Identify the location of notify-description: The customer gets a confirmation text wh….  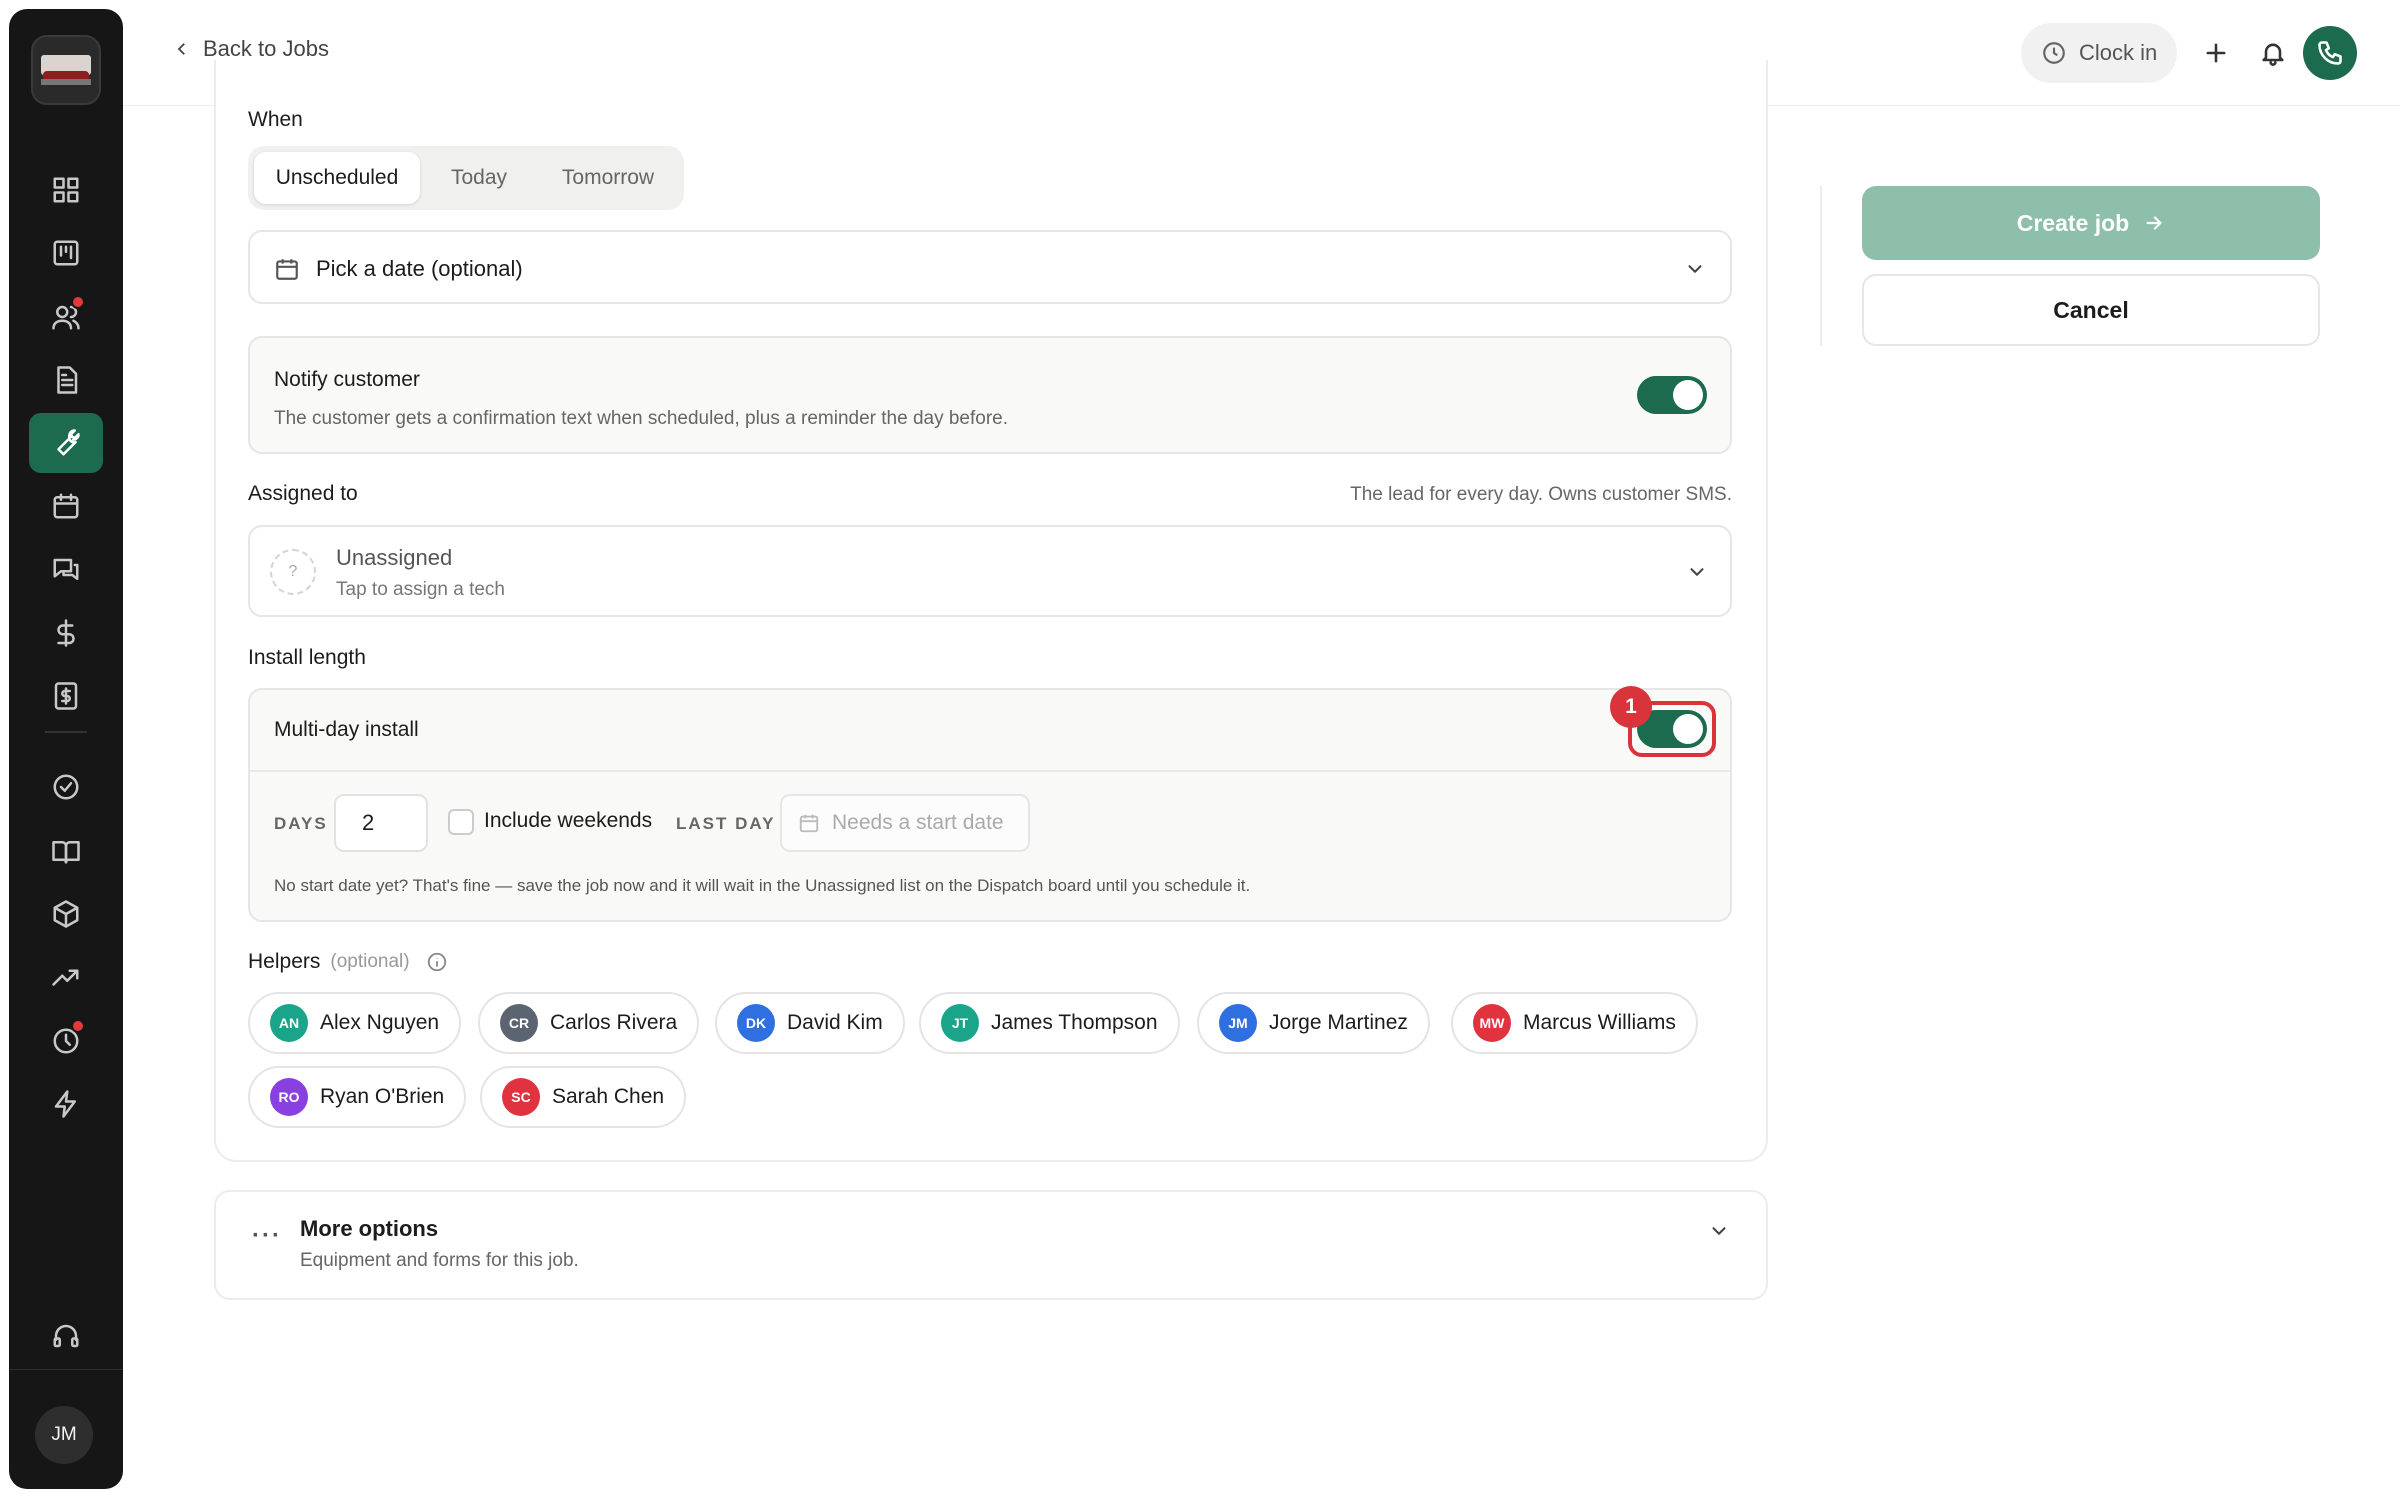
(641, 418).